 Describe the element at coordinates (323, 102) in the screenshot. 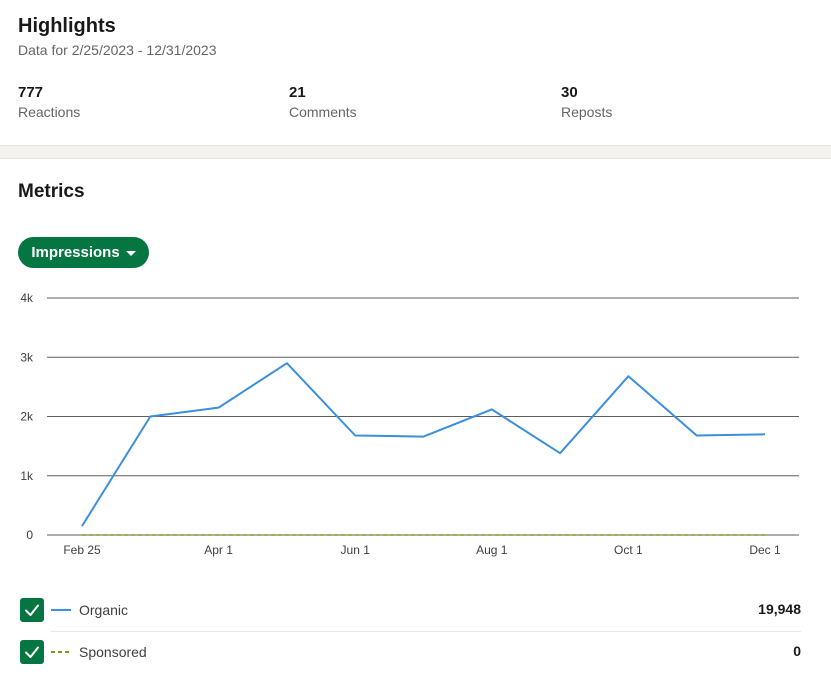

I see `stat-comments: 21 Comments` at that location.